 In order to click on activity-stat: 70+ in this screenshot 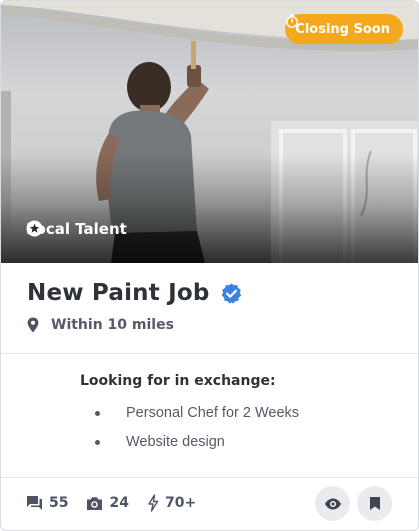, I will do `click(171, 503)`.